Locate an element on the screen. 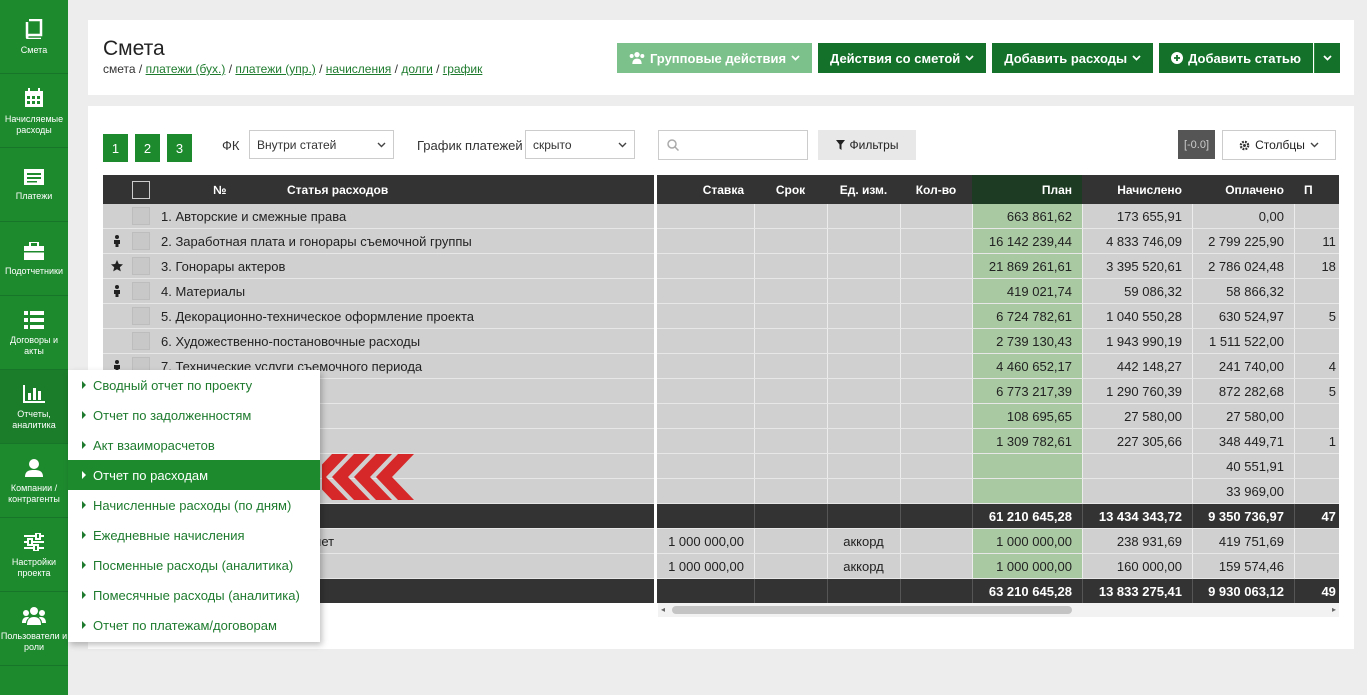  cell-accrued is located at coordinates (1137, 466).